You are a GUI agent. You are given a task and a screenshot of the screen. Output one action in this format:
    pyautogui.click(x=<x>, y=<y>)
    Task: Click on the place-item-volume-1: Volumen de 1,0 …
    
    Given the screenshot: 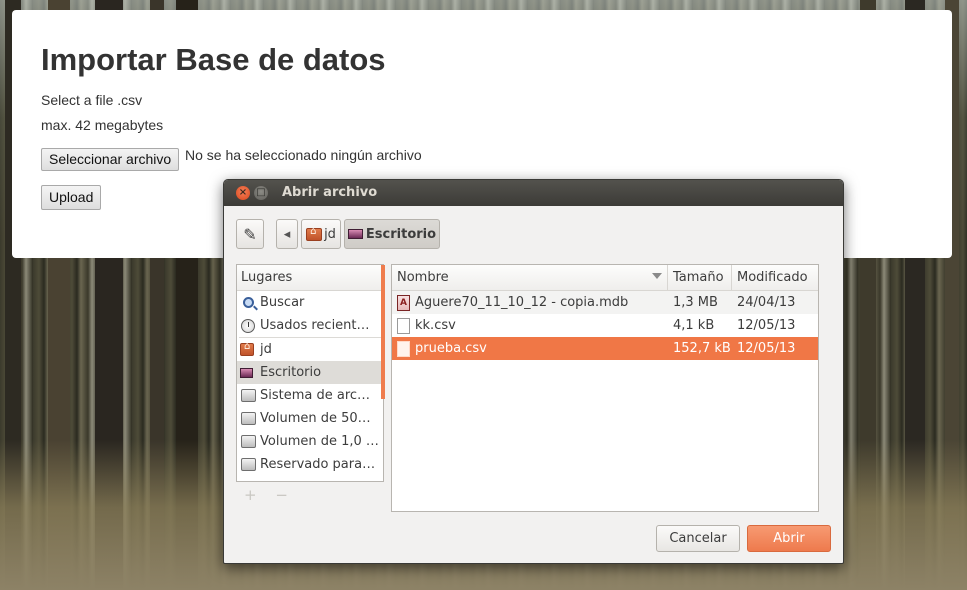 What is the action you would take?
    pyautogui.click(x=310, y=441)
    